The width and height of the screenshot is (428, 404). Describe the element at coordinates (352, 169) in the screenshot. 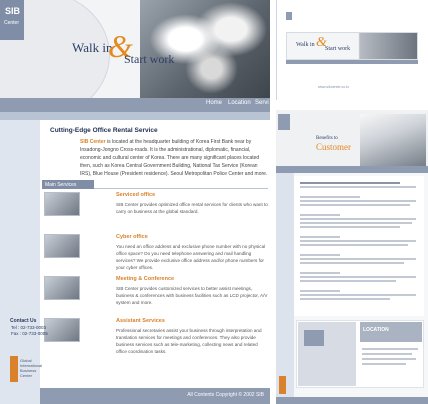

I see `sub-page-nav` at that location.